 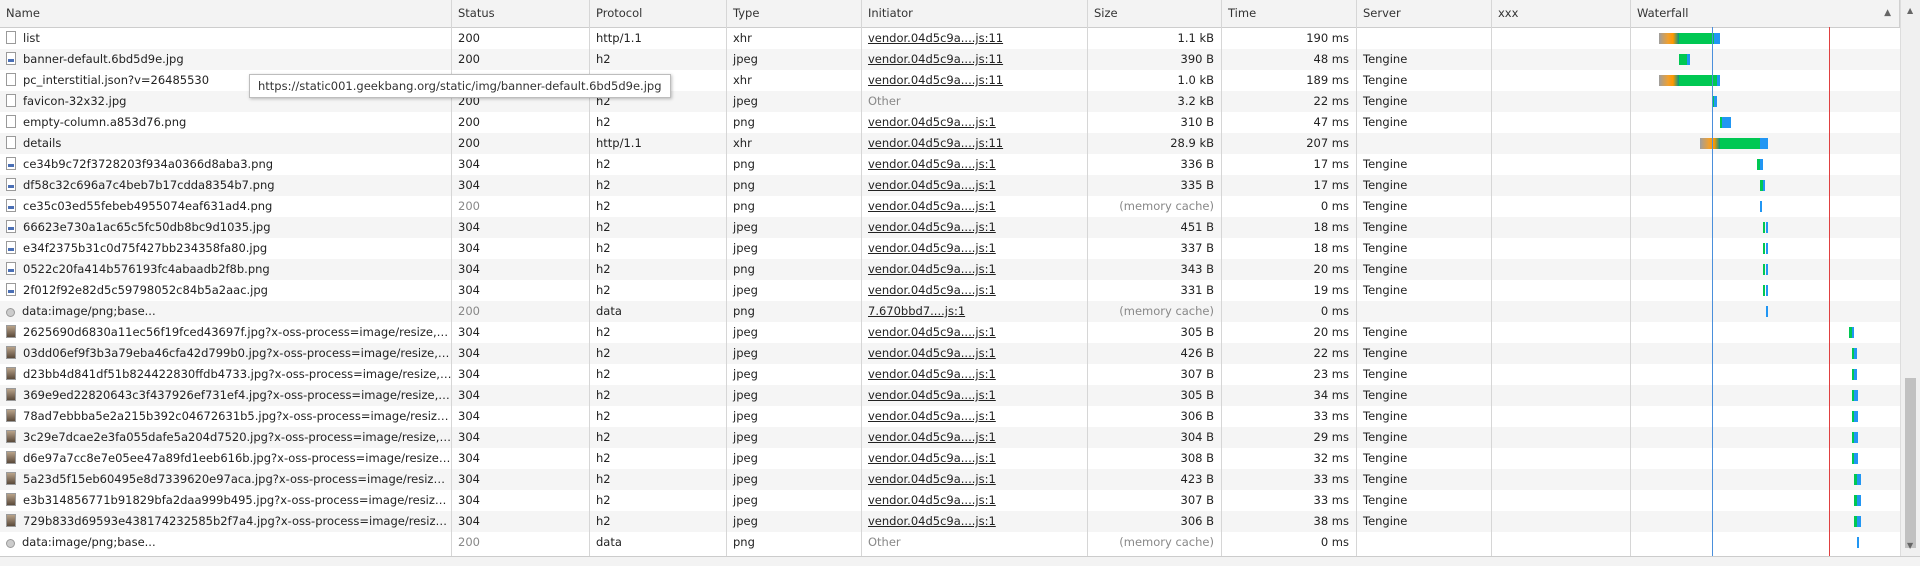 What do you see at coordinates (1910, 278) in the screenshot?
I see `vertical-scrollbar: ▲ ▼` at bounding box center [1910, 278].